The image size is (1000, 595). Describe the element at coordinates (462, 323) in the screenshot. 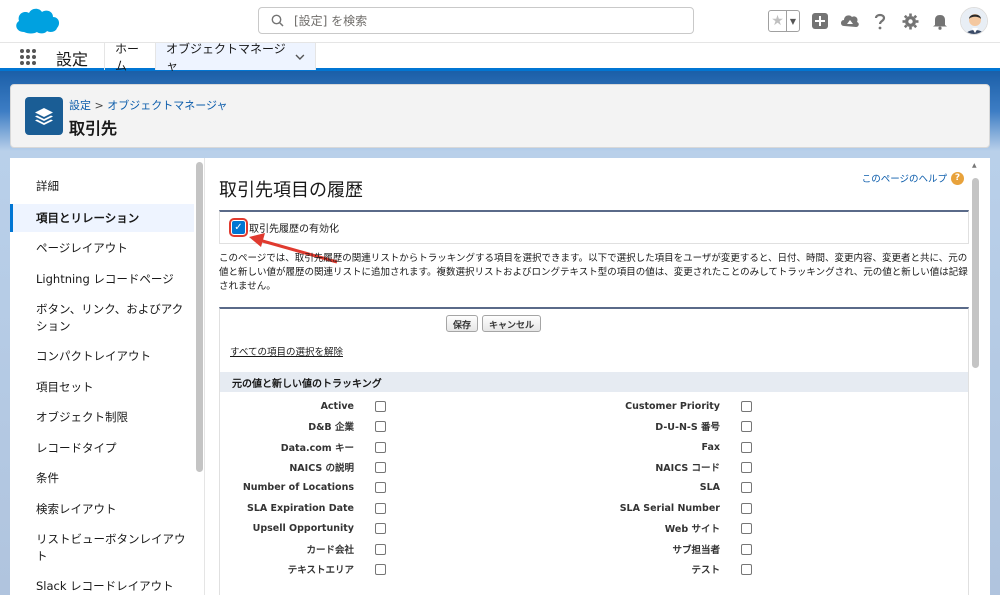

I see `save-button: 保存` at that location.